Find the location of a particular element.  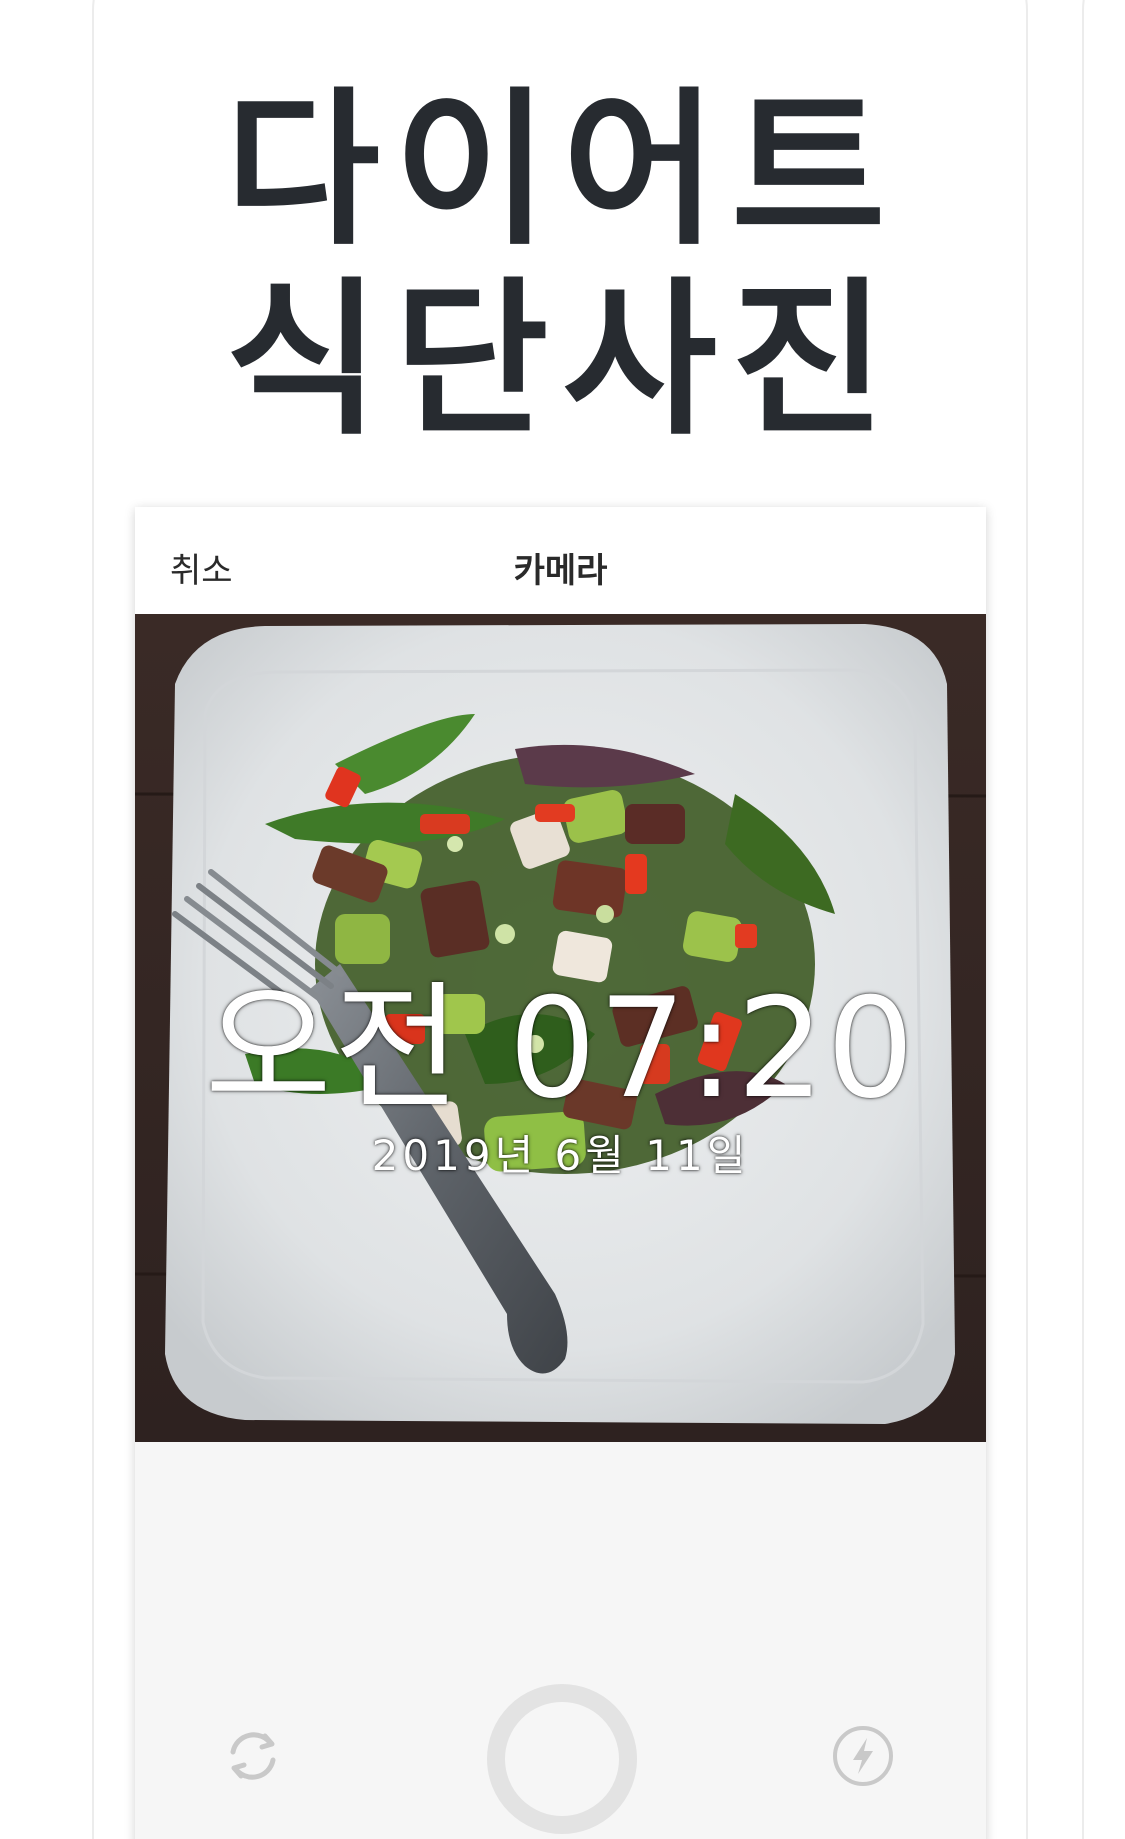

shutter-ring-icon is located at coordinates (562, 1759).